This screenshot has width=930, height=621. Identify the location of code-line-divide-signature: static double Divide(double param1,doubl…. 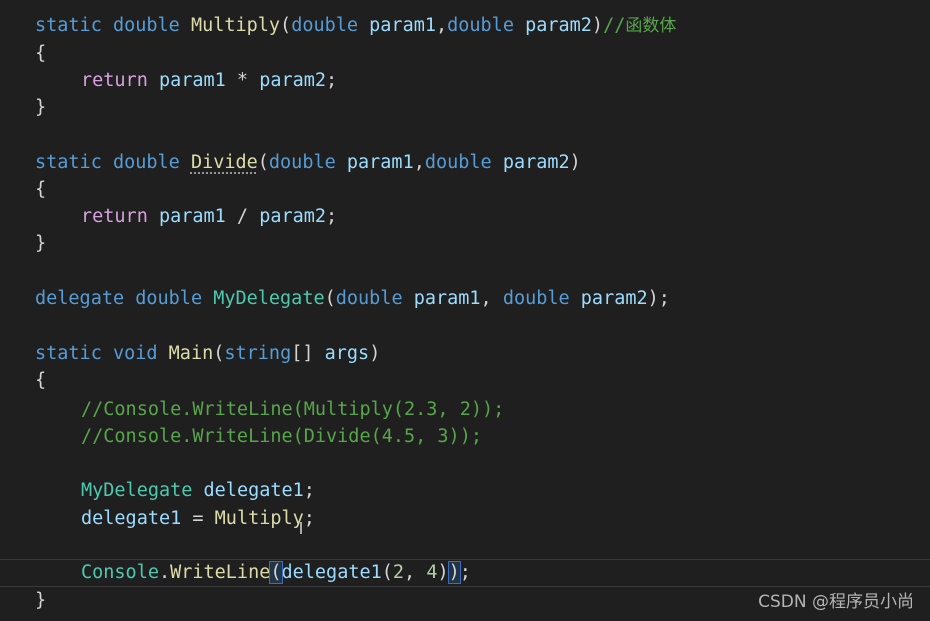
(308, 162).